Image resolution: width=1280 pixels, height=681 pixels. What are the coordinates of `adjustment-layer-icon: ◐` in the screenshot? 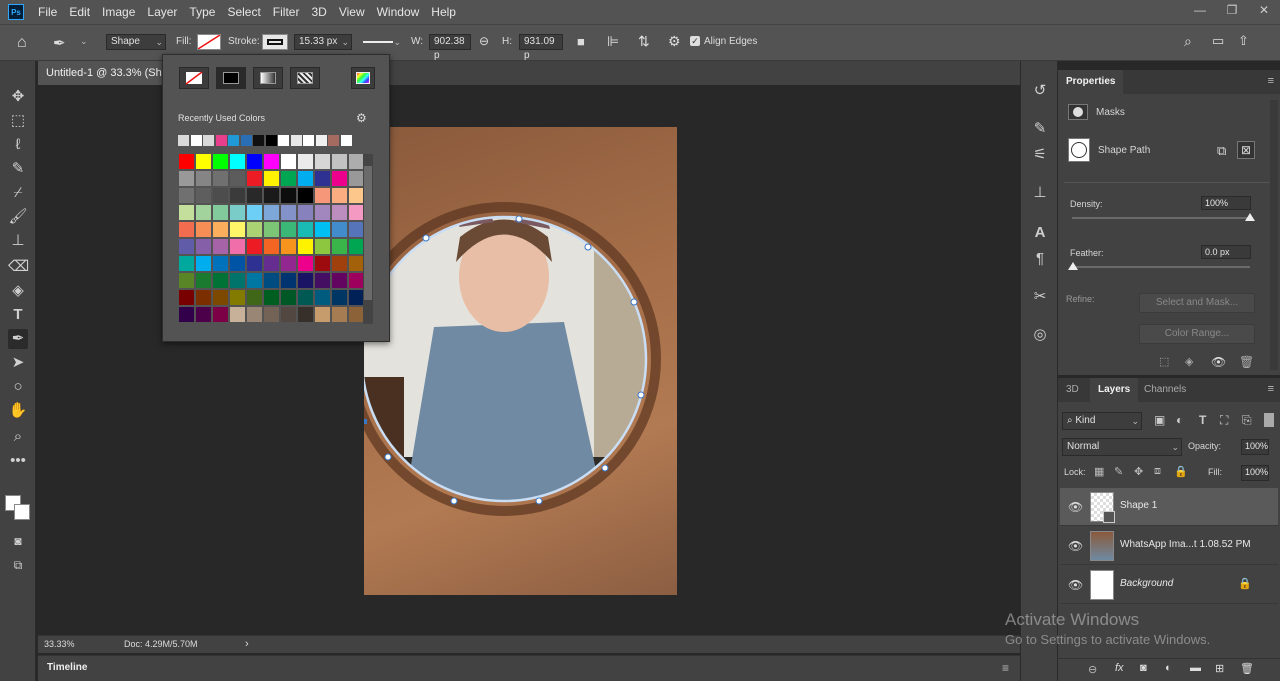 It's located at (1168, 668).